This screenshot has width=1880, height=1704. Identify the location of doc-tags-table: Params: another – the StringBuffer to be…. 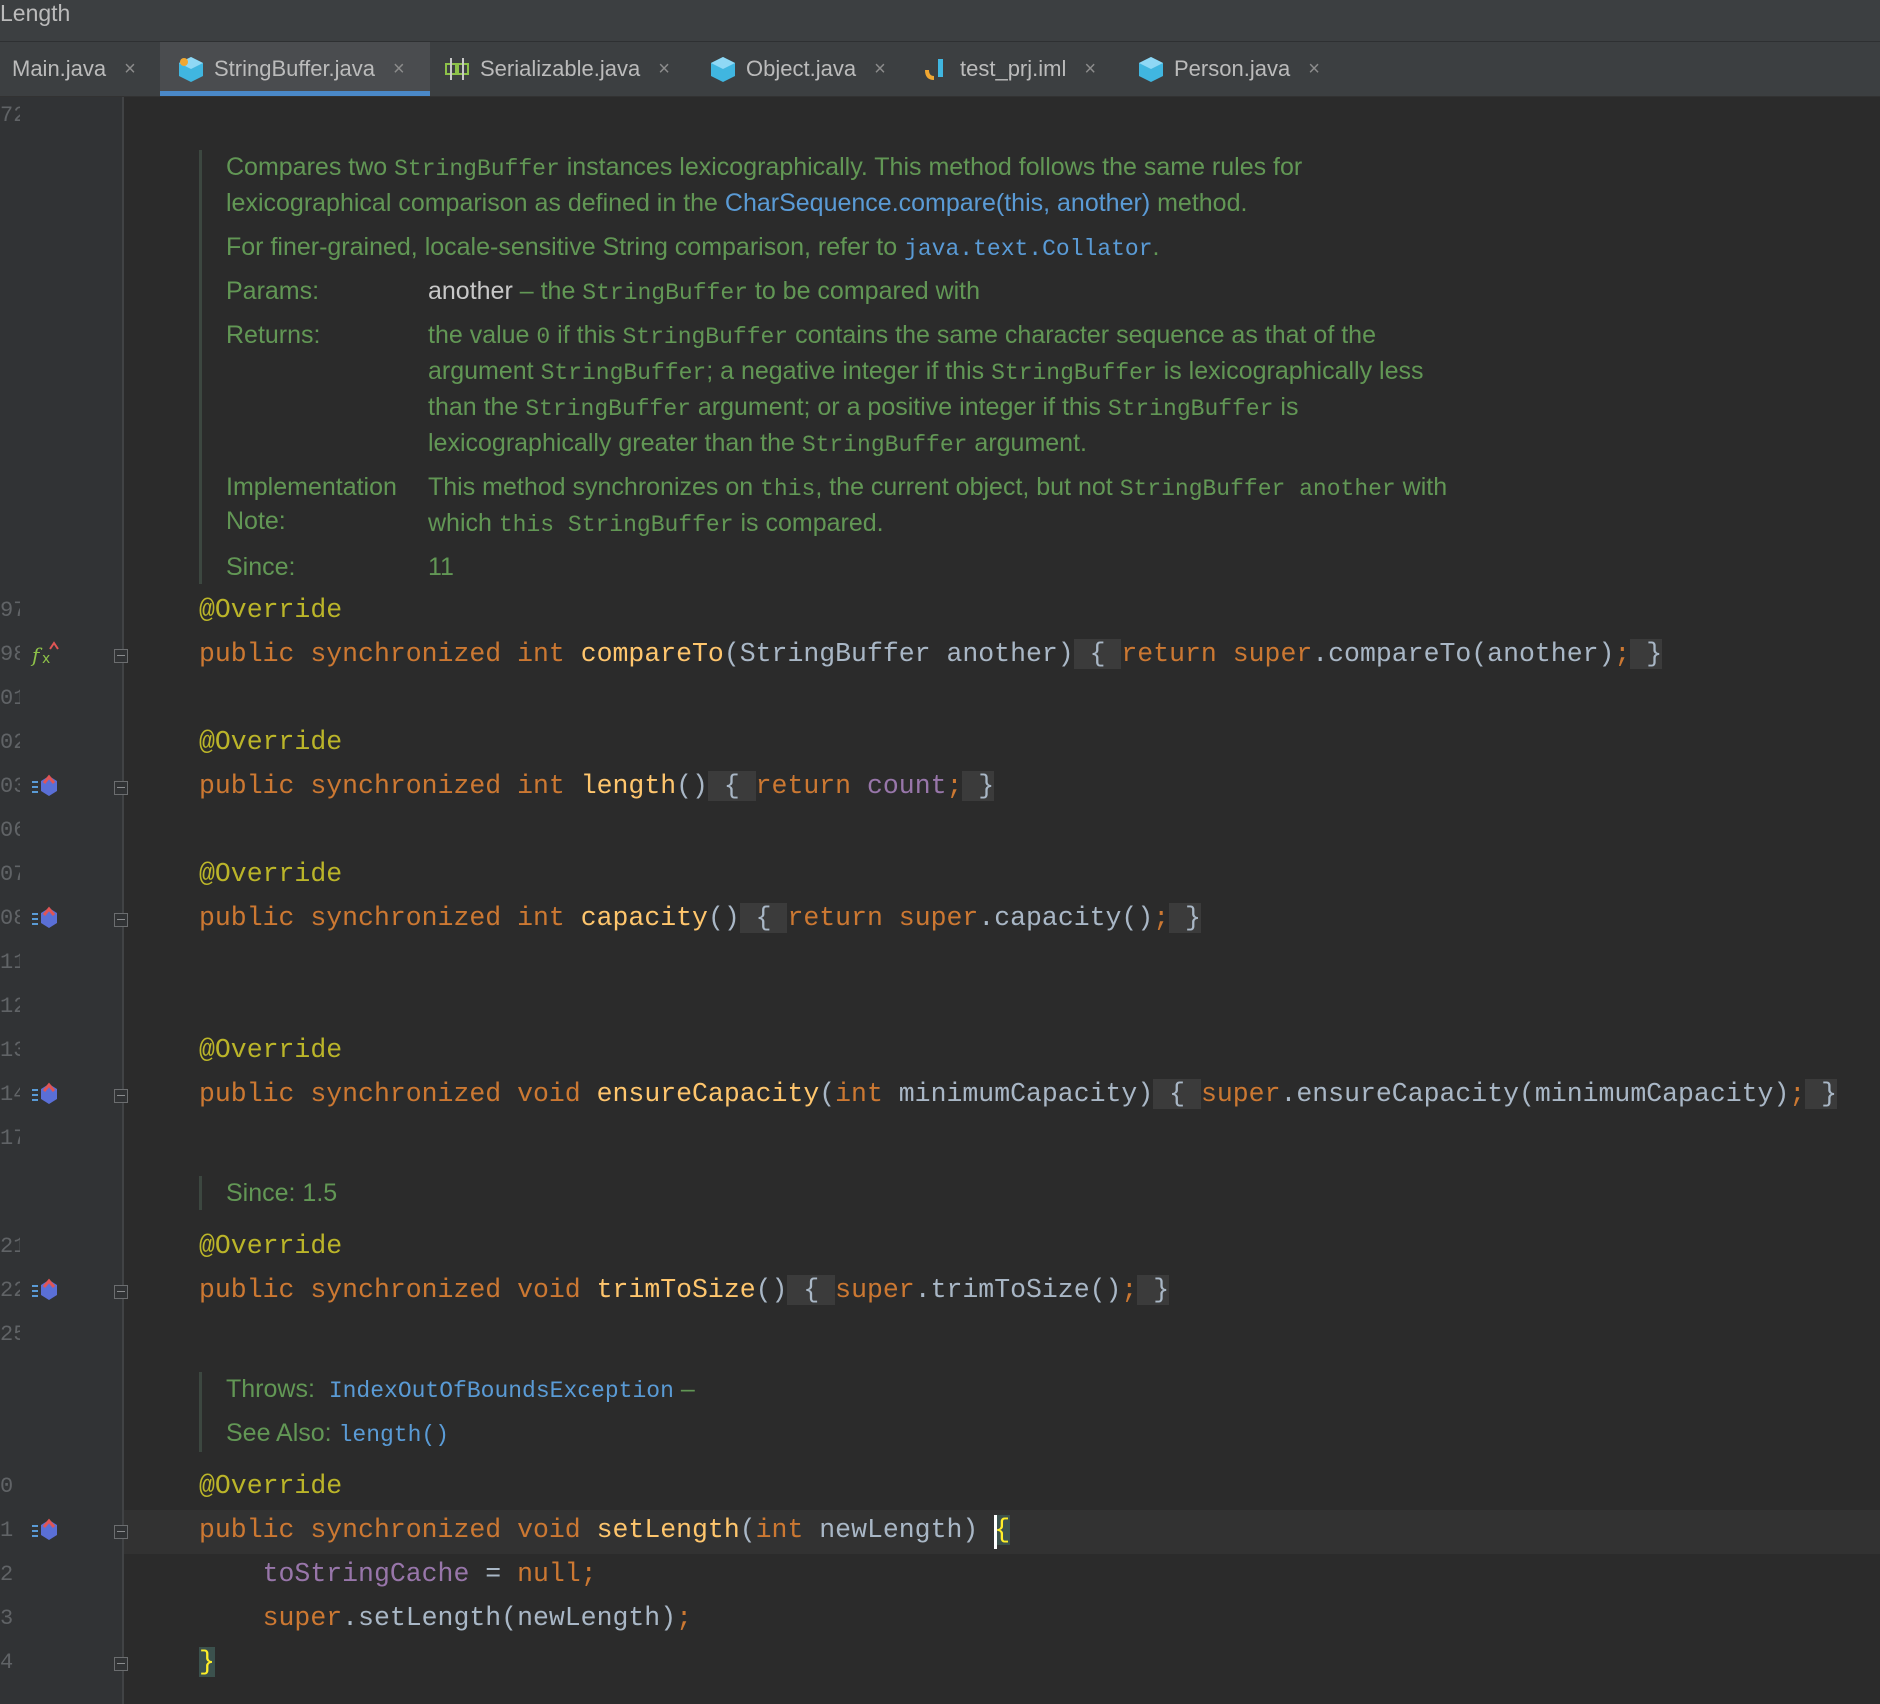
(846, 429).